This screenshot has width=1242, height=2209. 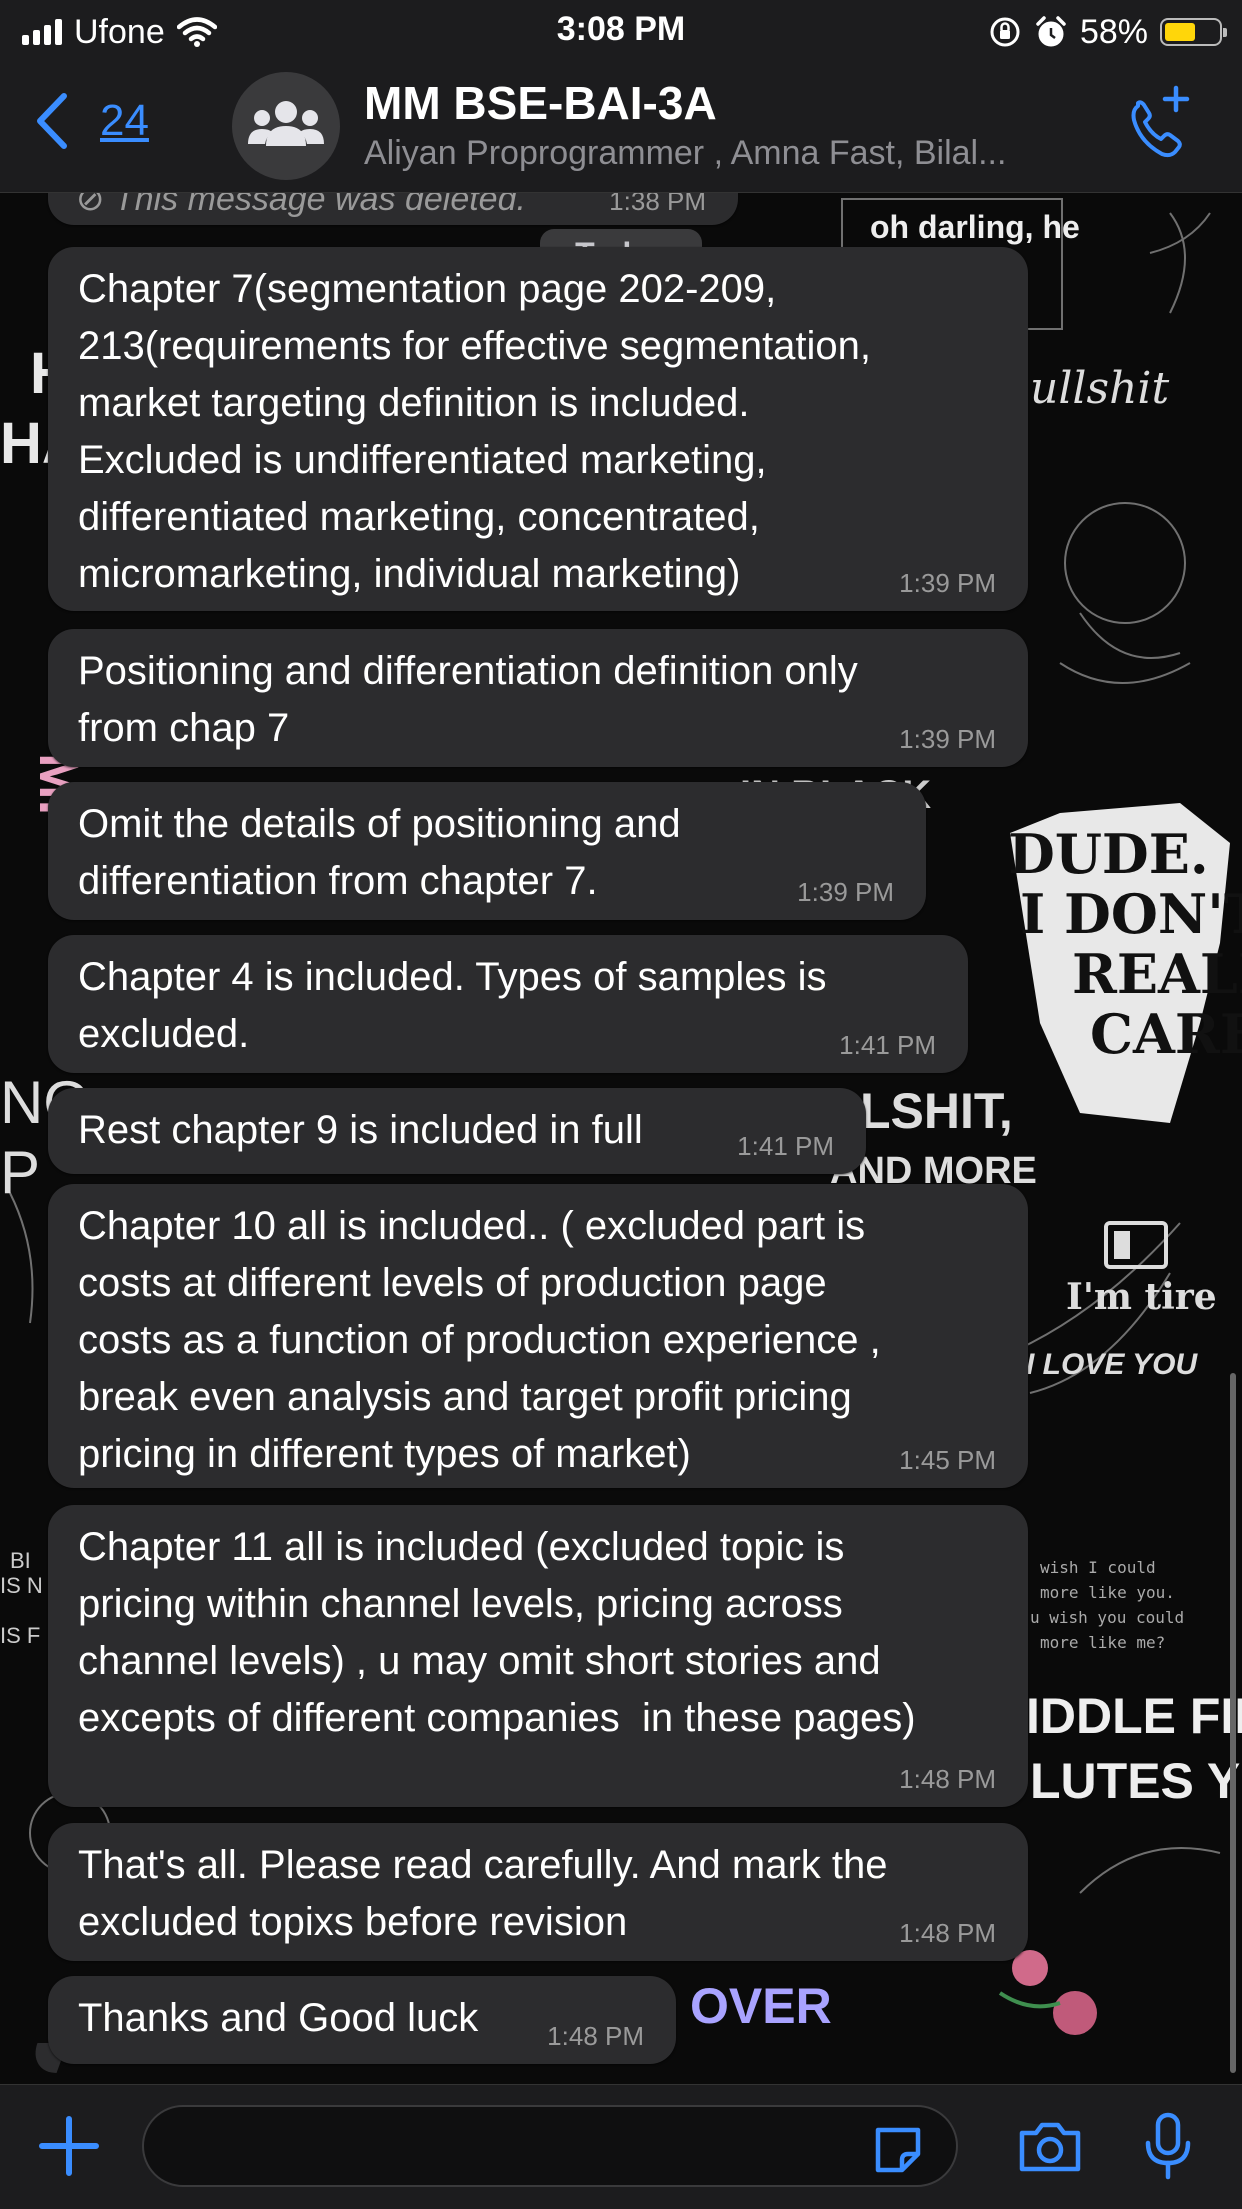 I want to click on add-call-icon, so click(x=1160, y=121).